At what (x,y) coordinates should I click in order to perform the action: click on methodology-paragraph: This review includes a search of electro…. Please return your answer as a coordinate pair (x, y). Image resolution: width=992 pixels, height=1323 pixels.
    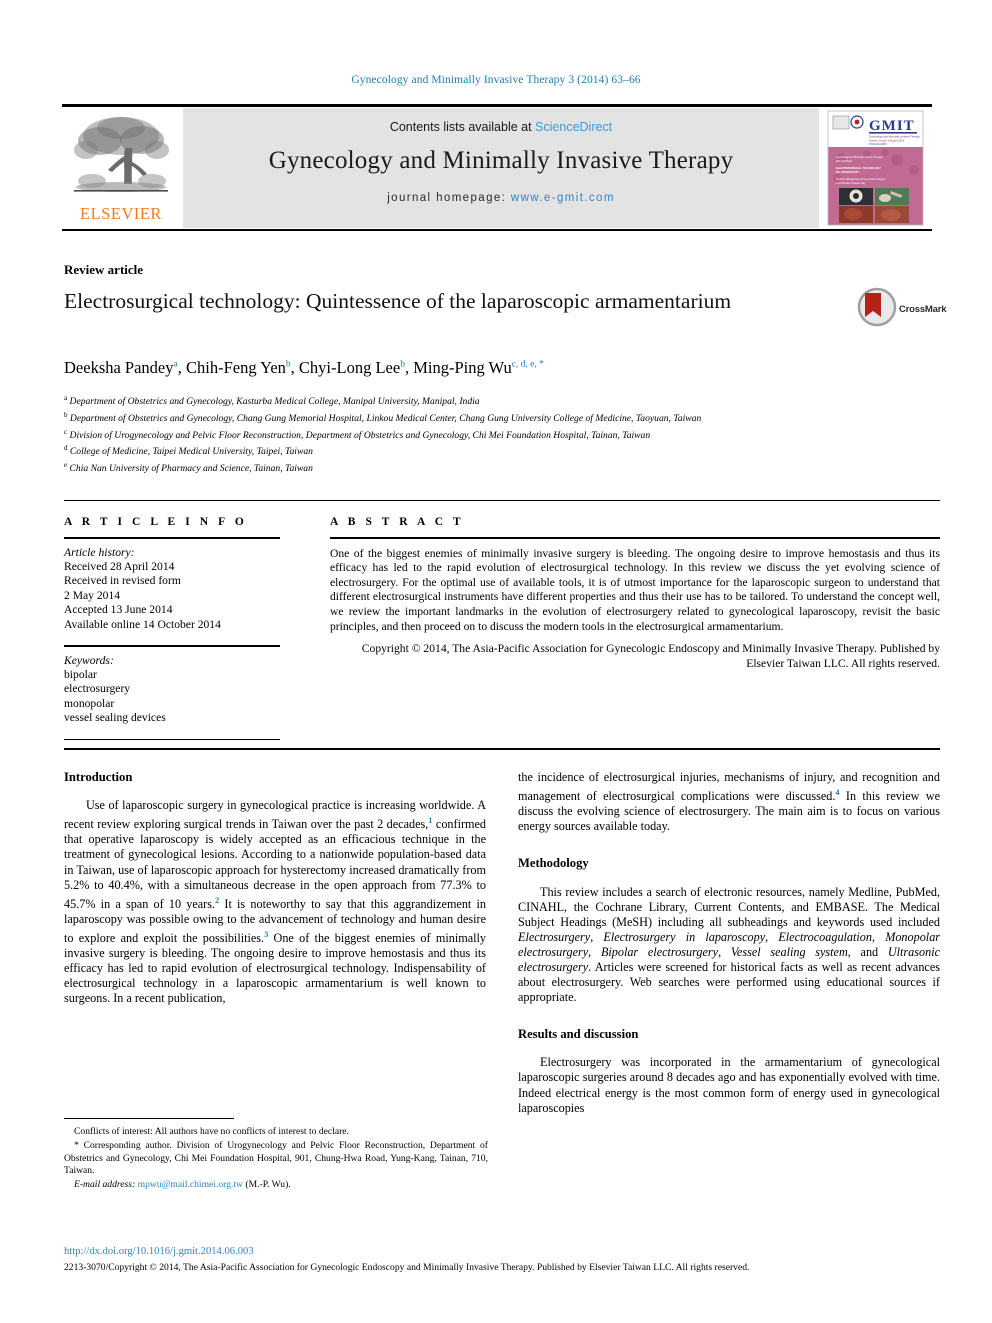
    Looking at the image, I should click on (729, 944).